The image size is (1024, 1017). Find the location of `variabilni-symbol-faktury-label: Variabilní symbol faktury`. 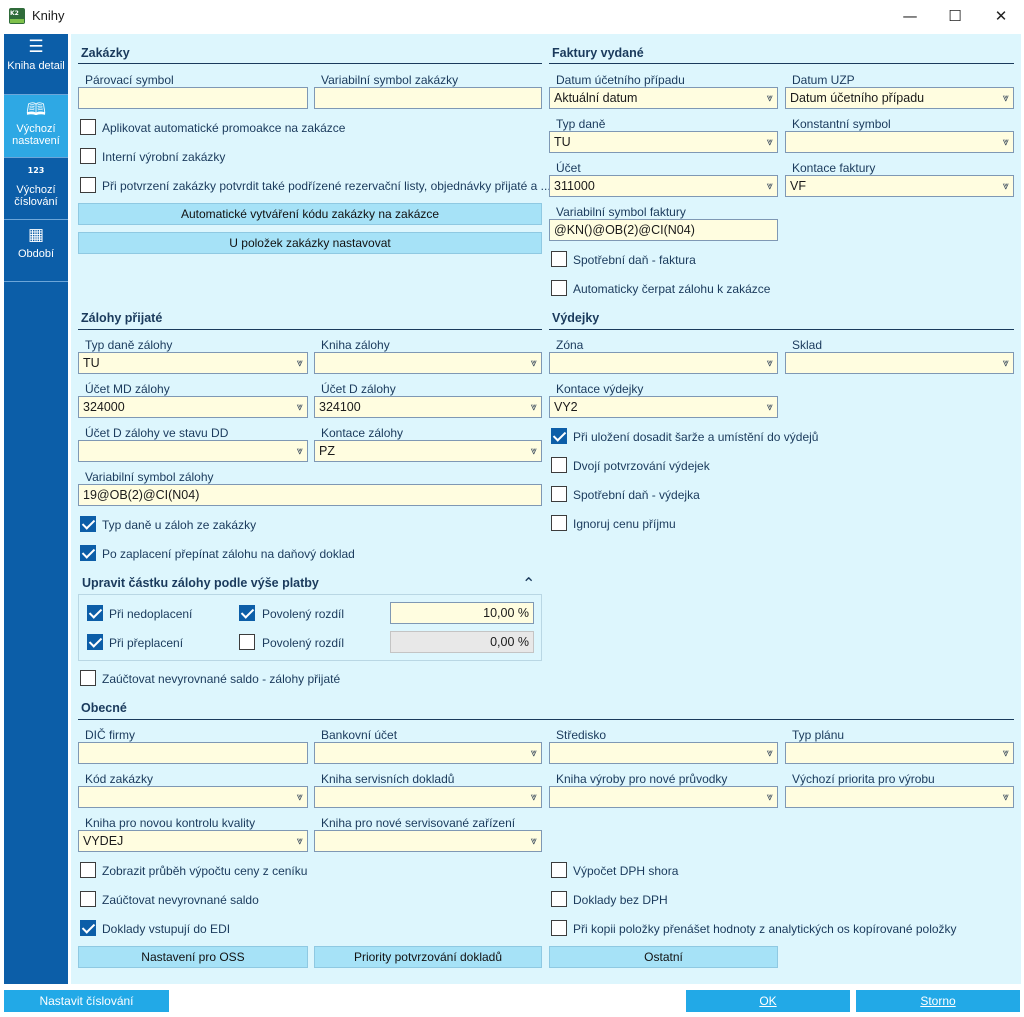

variabilni-symbol-faktury-label: Variabilní symbol faktury is located at coordinates (621, 212).